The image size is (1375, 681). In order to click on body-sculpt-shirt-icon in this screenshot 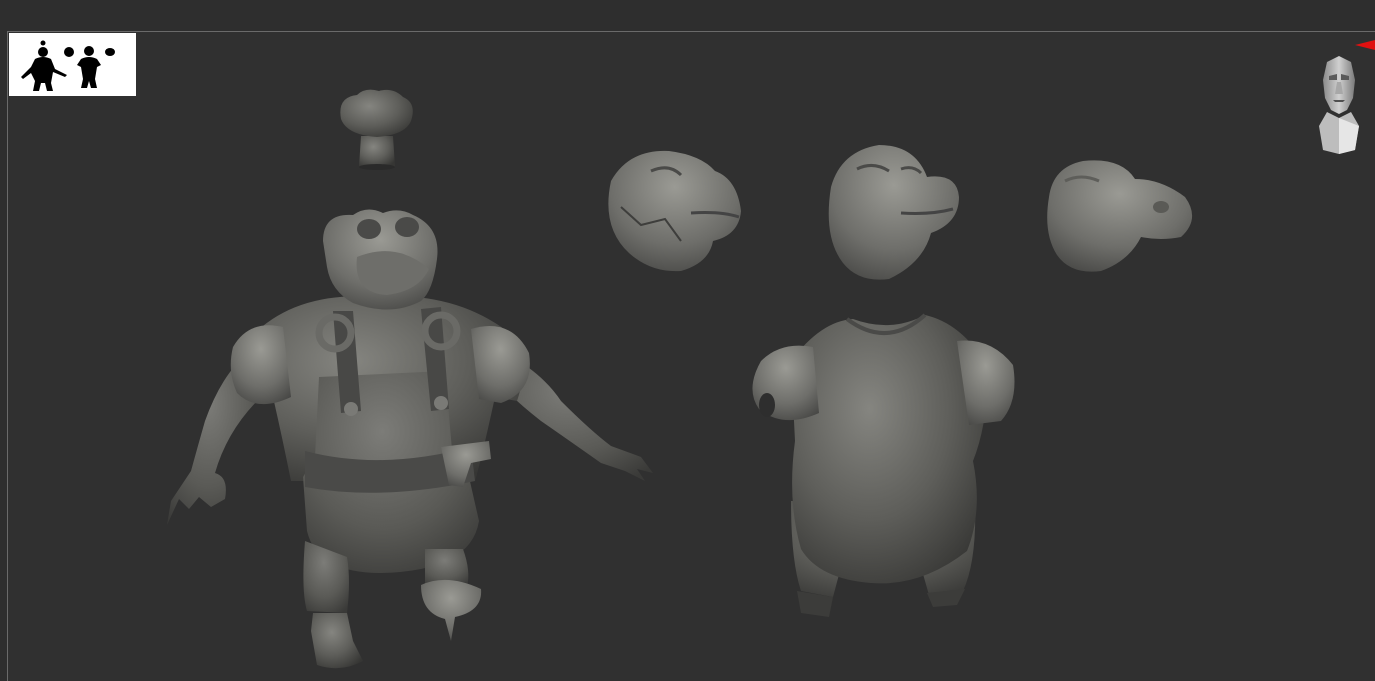, I will do `click(883, 465)`.